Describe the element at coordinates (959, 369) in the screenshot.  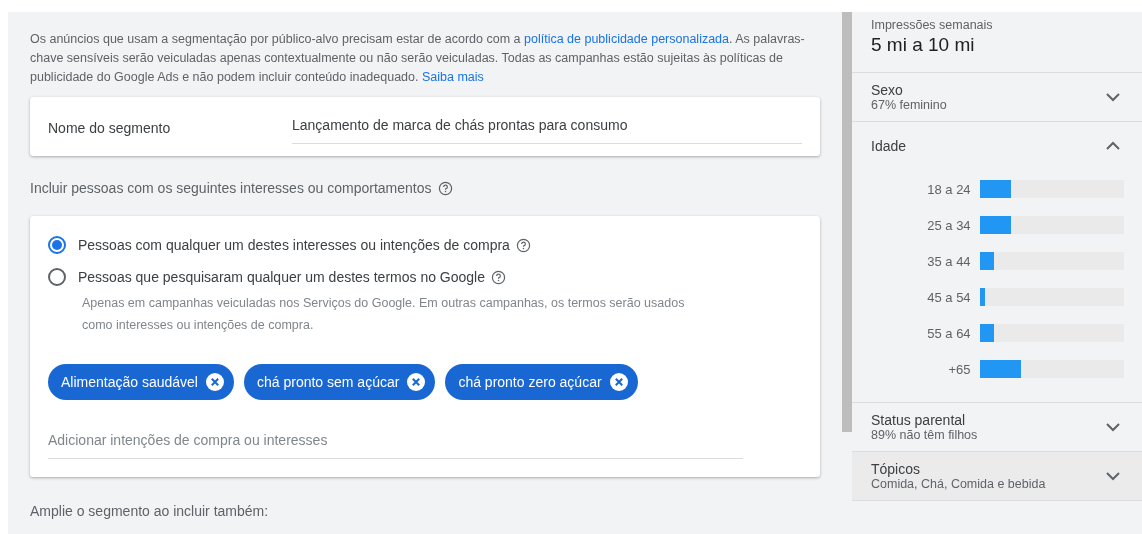
I see `age-label: +65` at that location.